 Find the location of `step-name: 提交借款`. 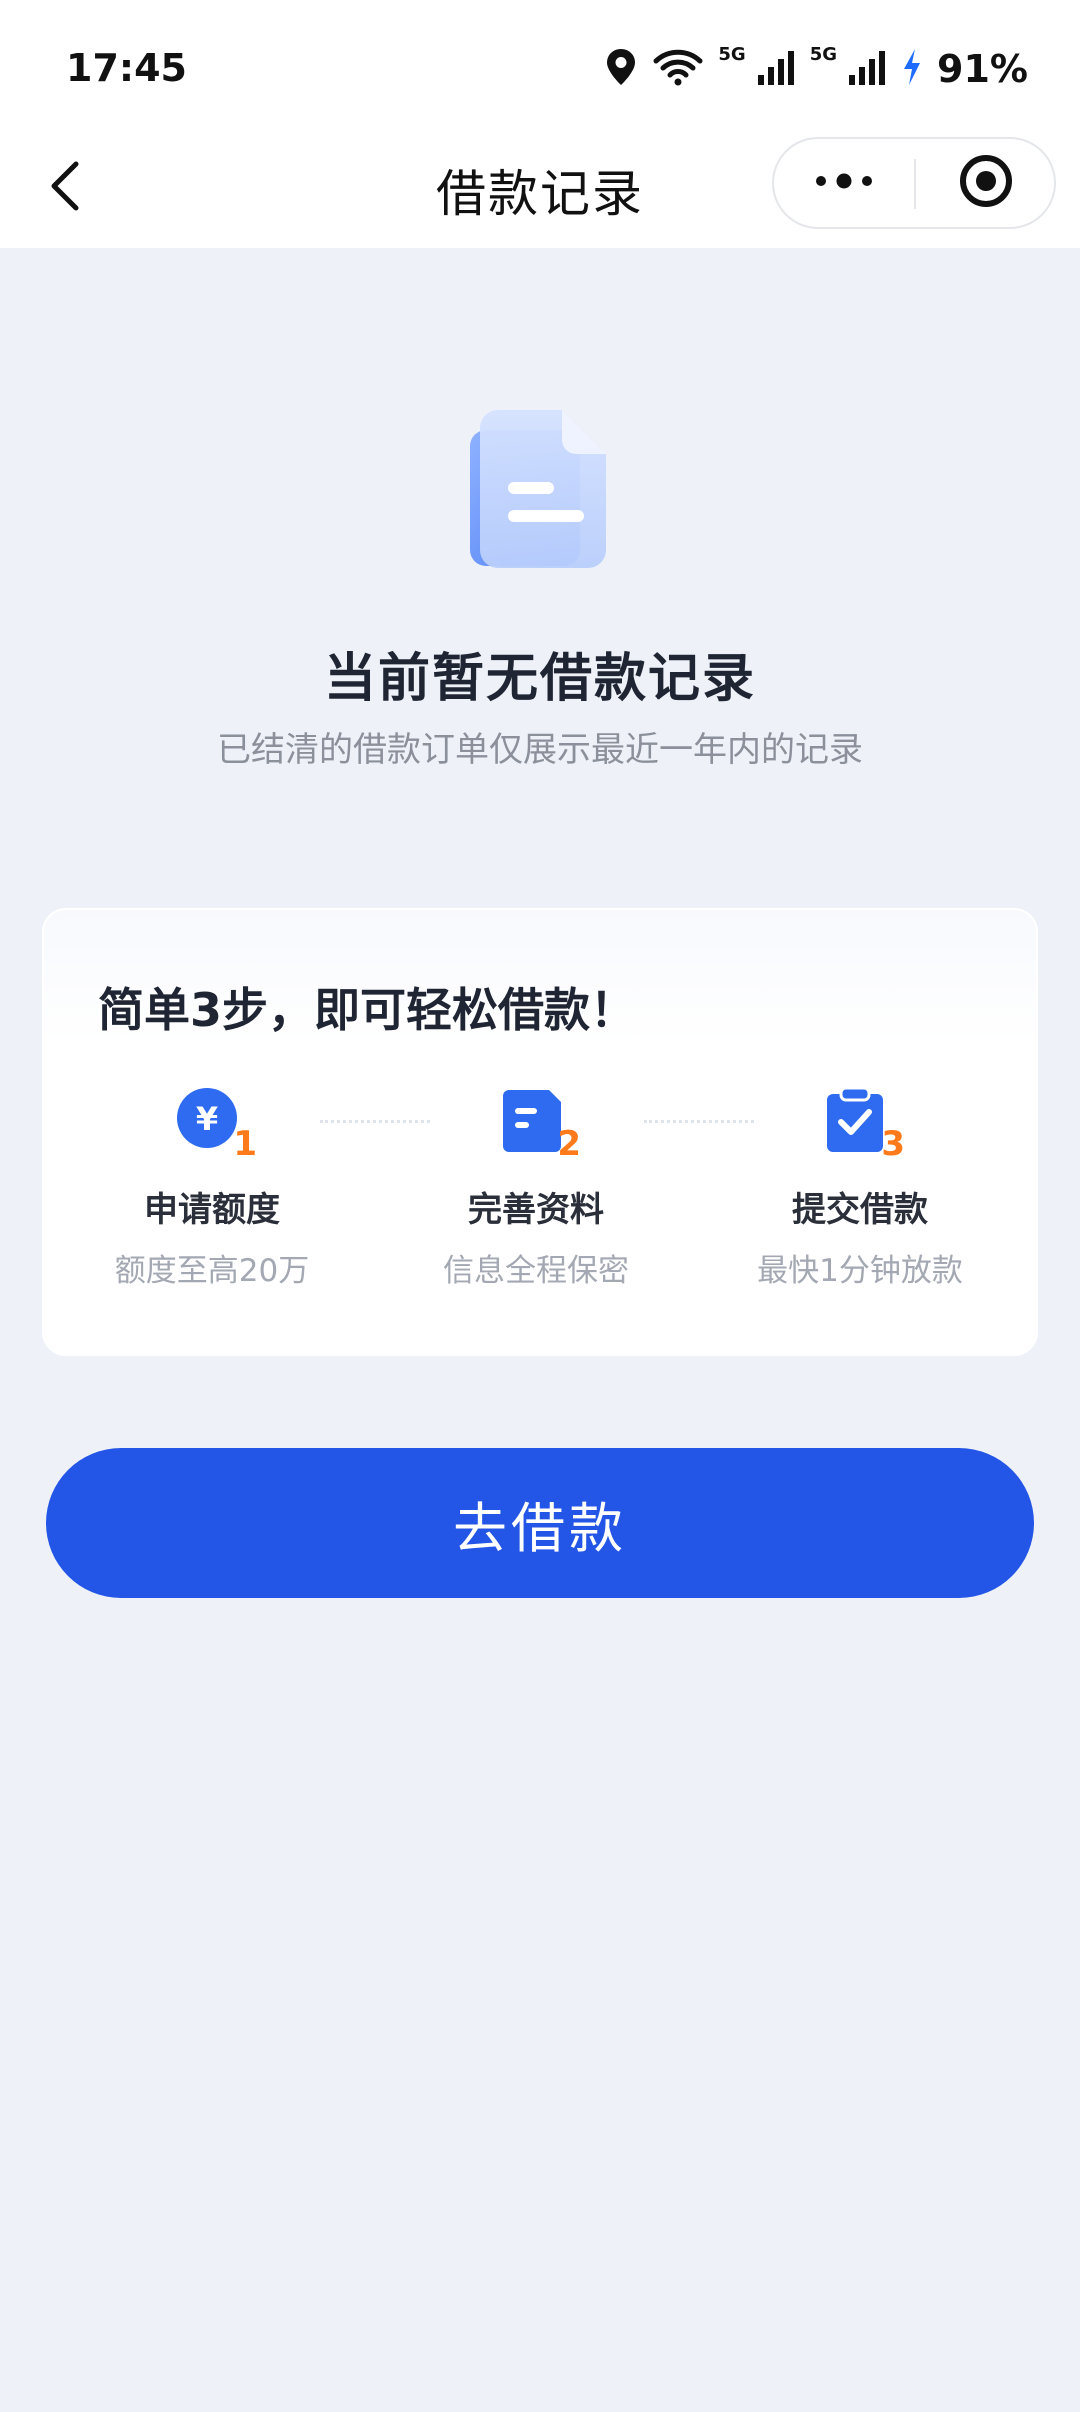

step-name: 提交借款 is located at coordinates (860, 1210).